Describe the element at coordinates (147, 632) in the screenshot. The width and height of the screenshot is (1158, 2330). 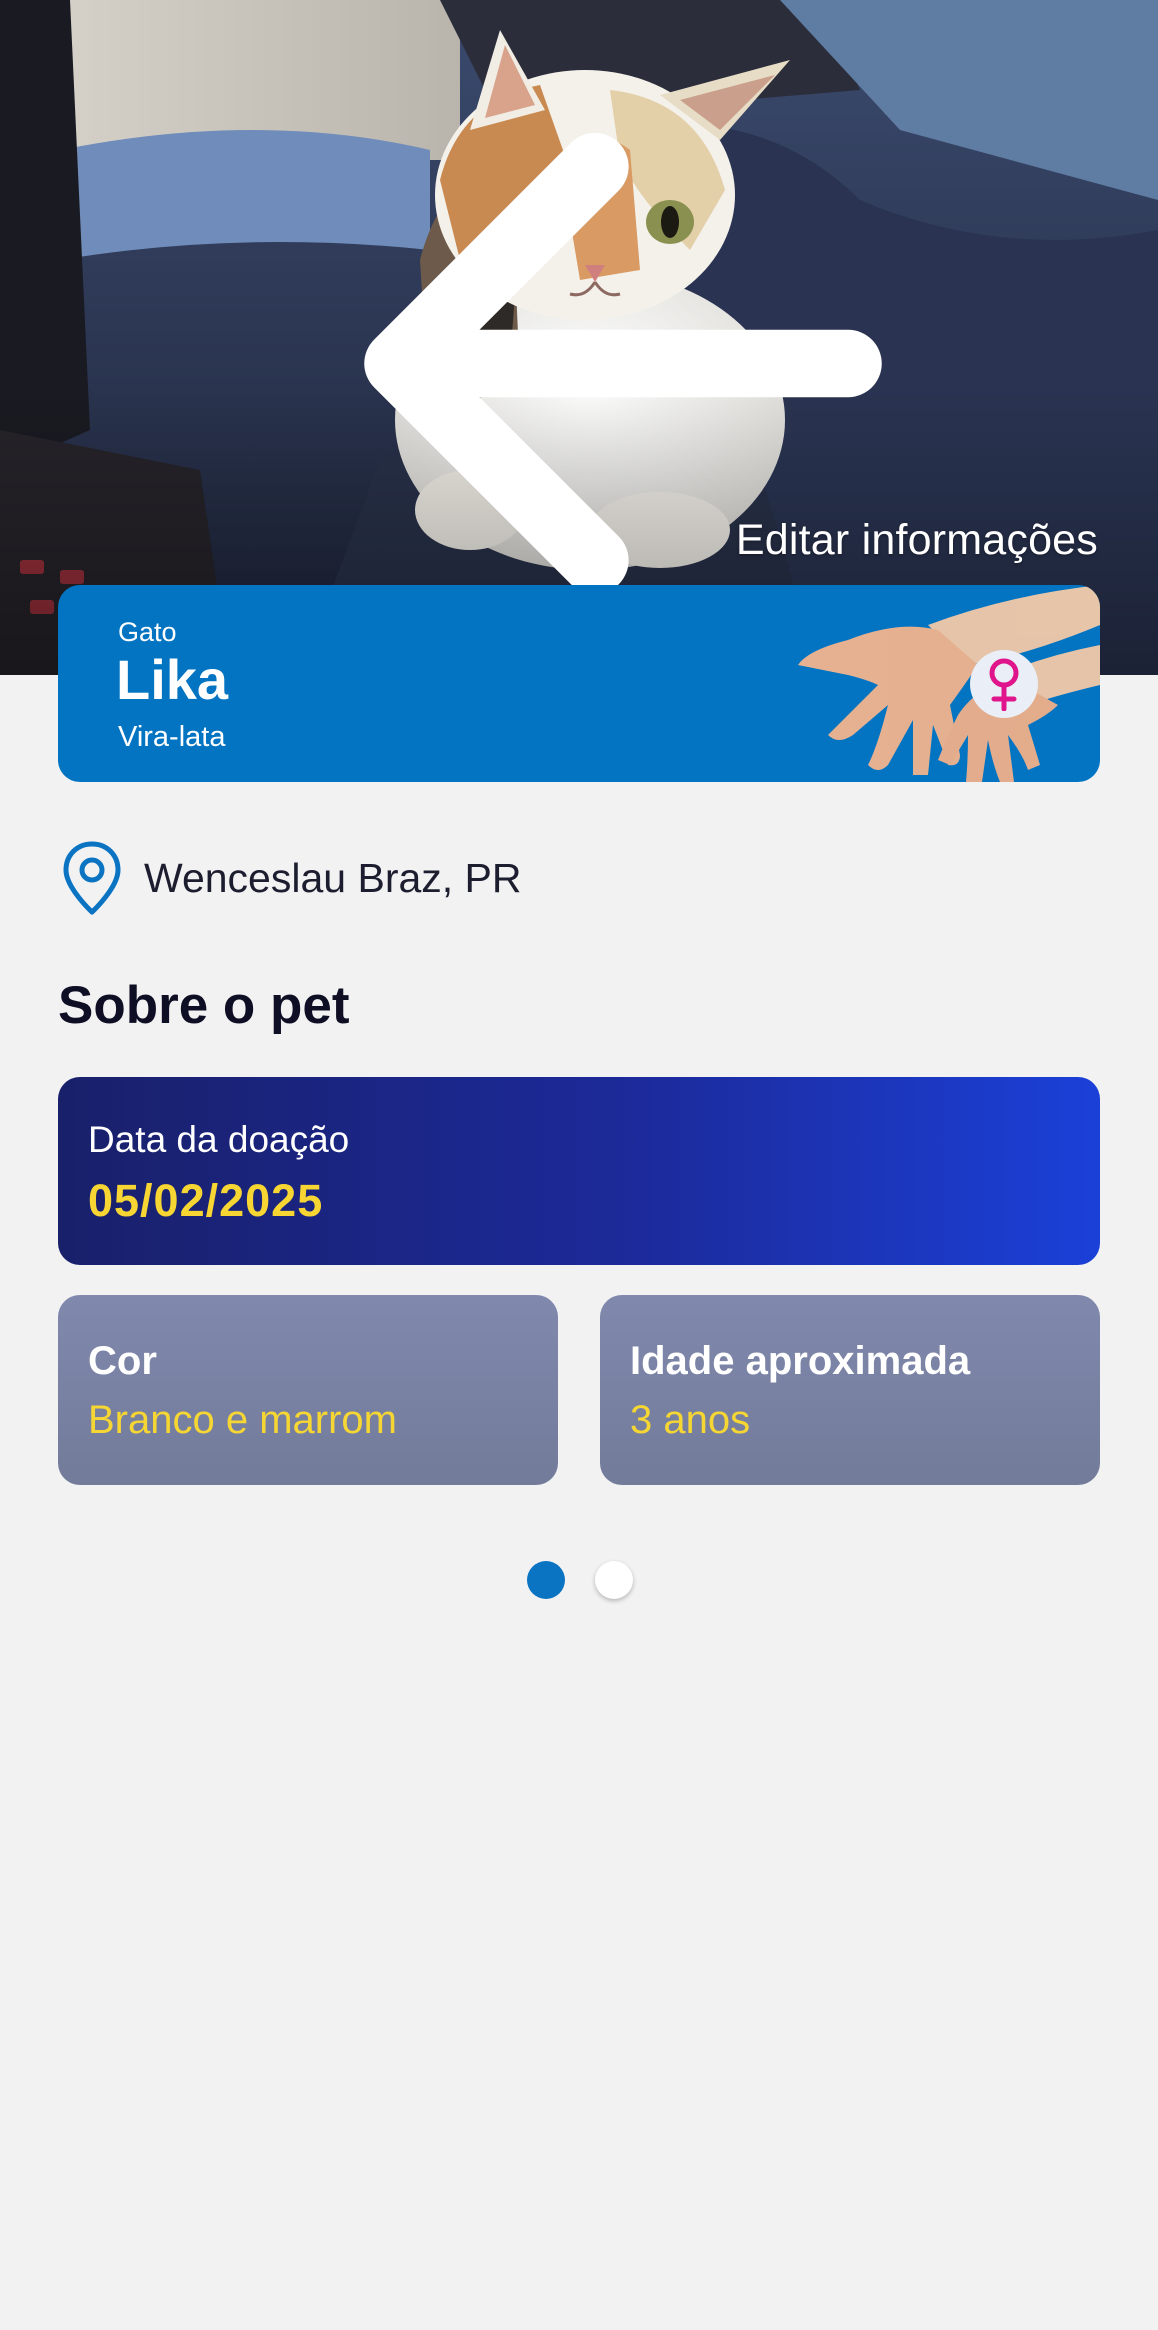
I see `pet-species: Gato` at that location.